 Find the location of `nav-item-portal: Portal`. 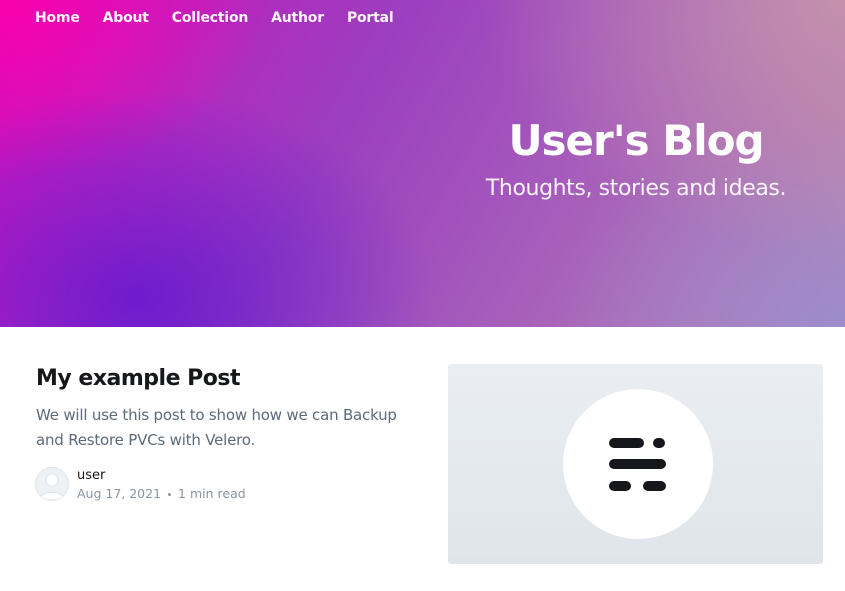

nav-item-portal: Portal is located at coordinates (370, 18).